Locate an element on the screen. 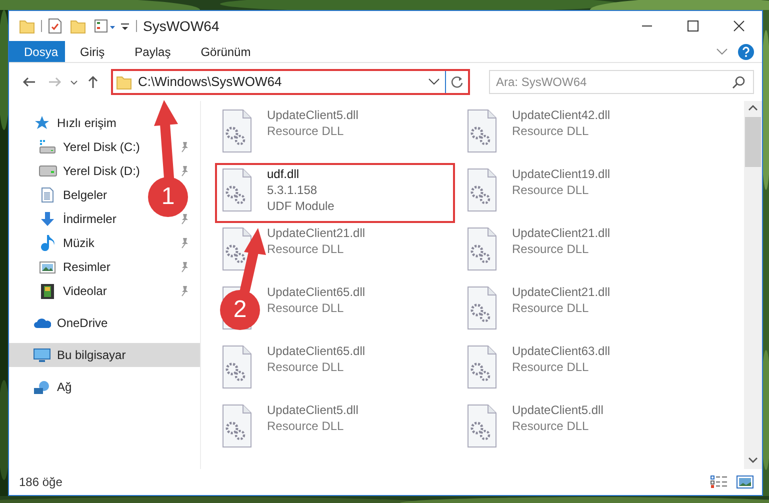 This screenshot has width=769, height=503. music-note-icon is located at coordinates (48, 243).